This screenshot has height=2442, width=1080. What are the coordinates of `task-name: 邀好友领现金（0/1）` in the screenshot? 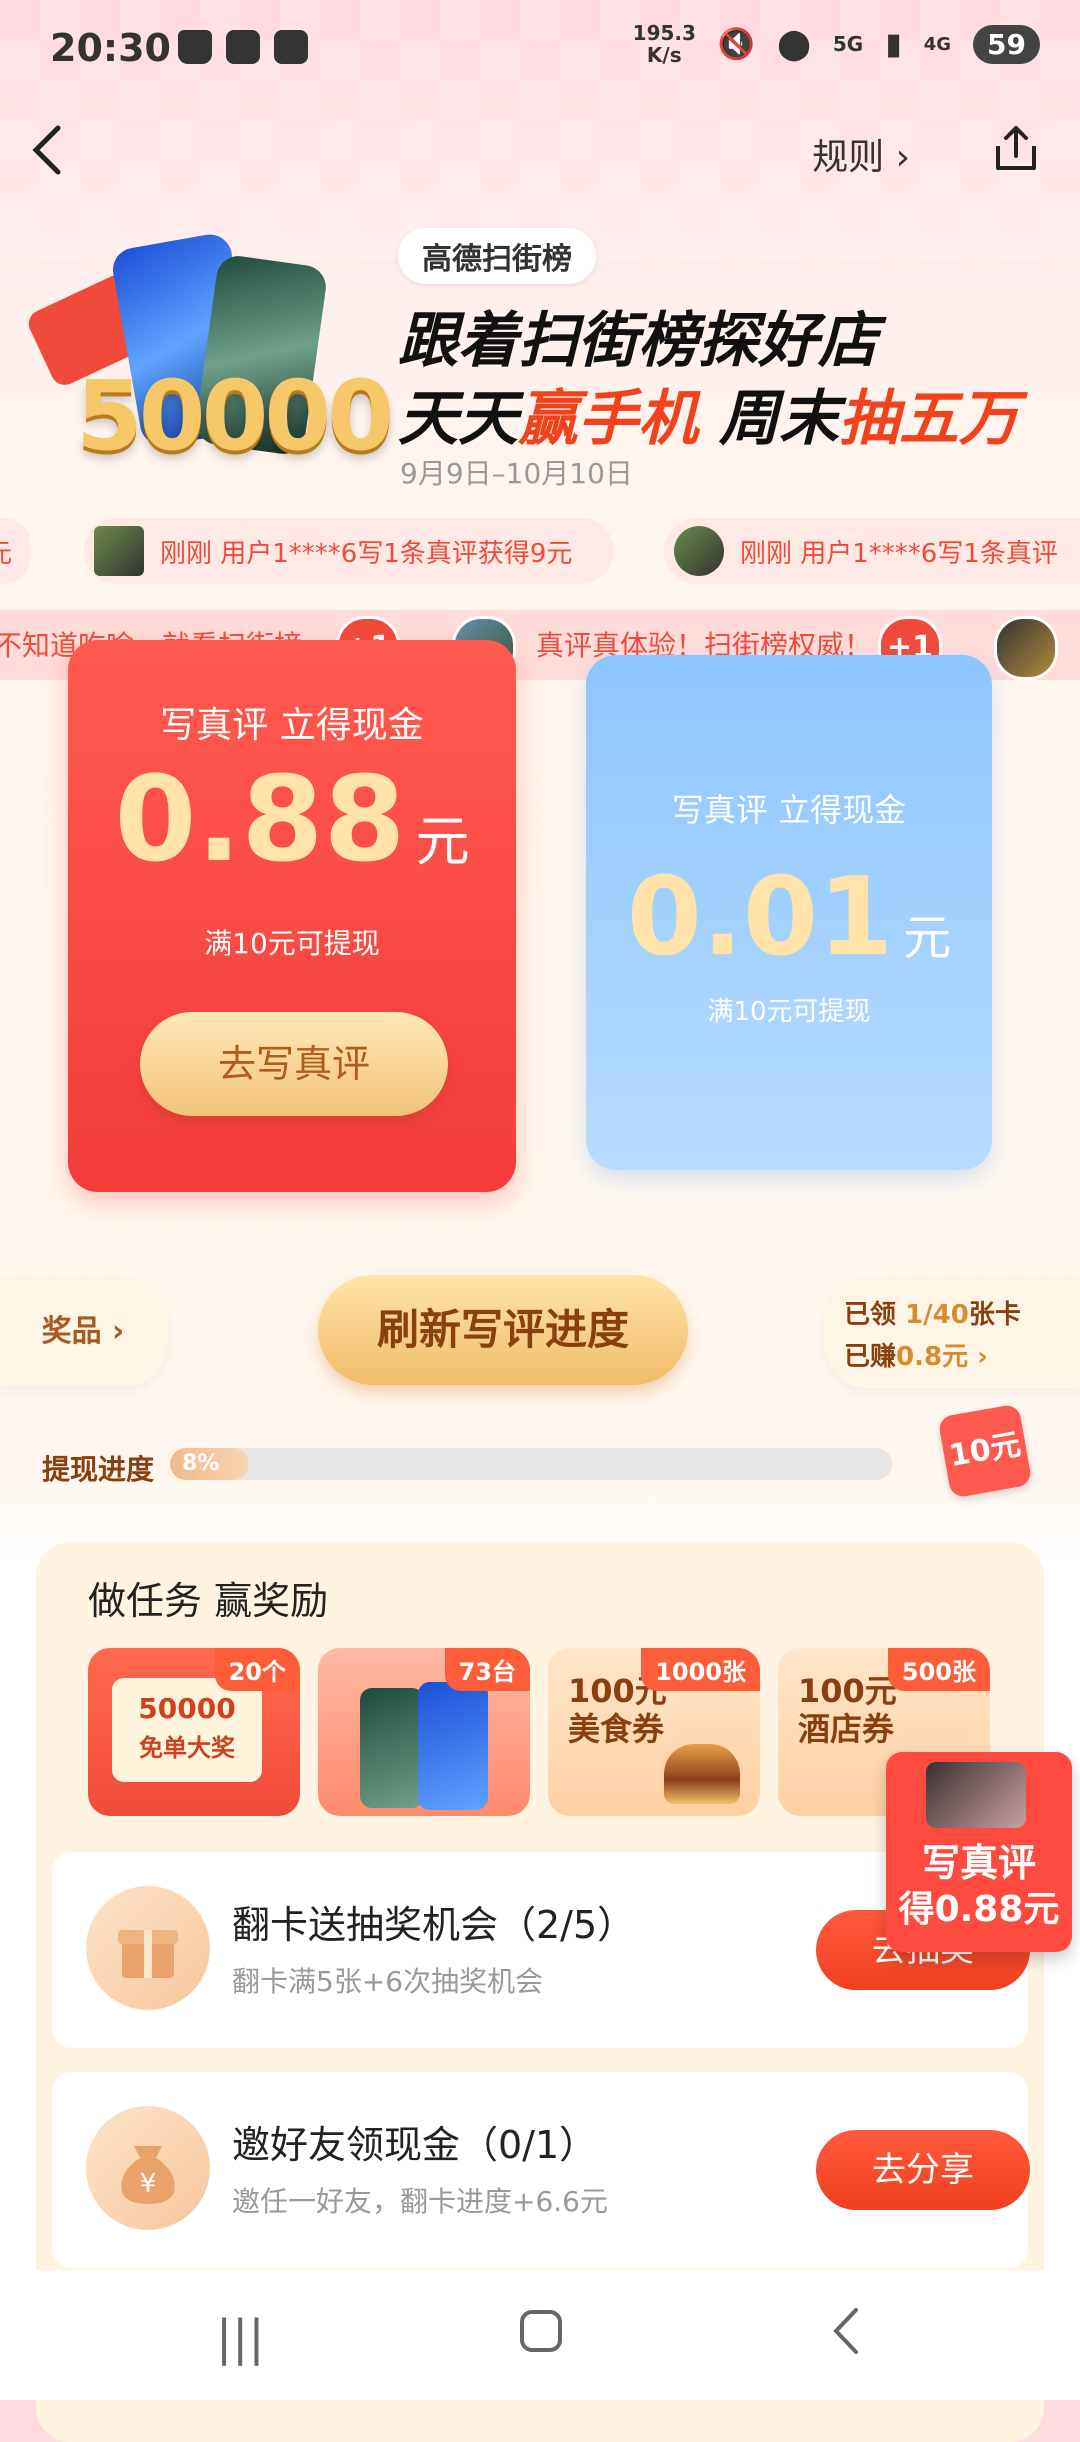 It's located at (415, 2145).